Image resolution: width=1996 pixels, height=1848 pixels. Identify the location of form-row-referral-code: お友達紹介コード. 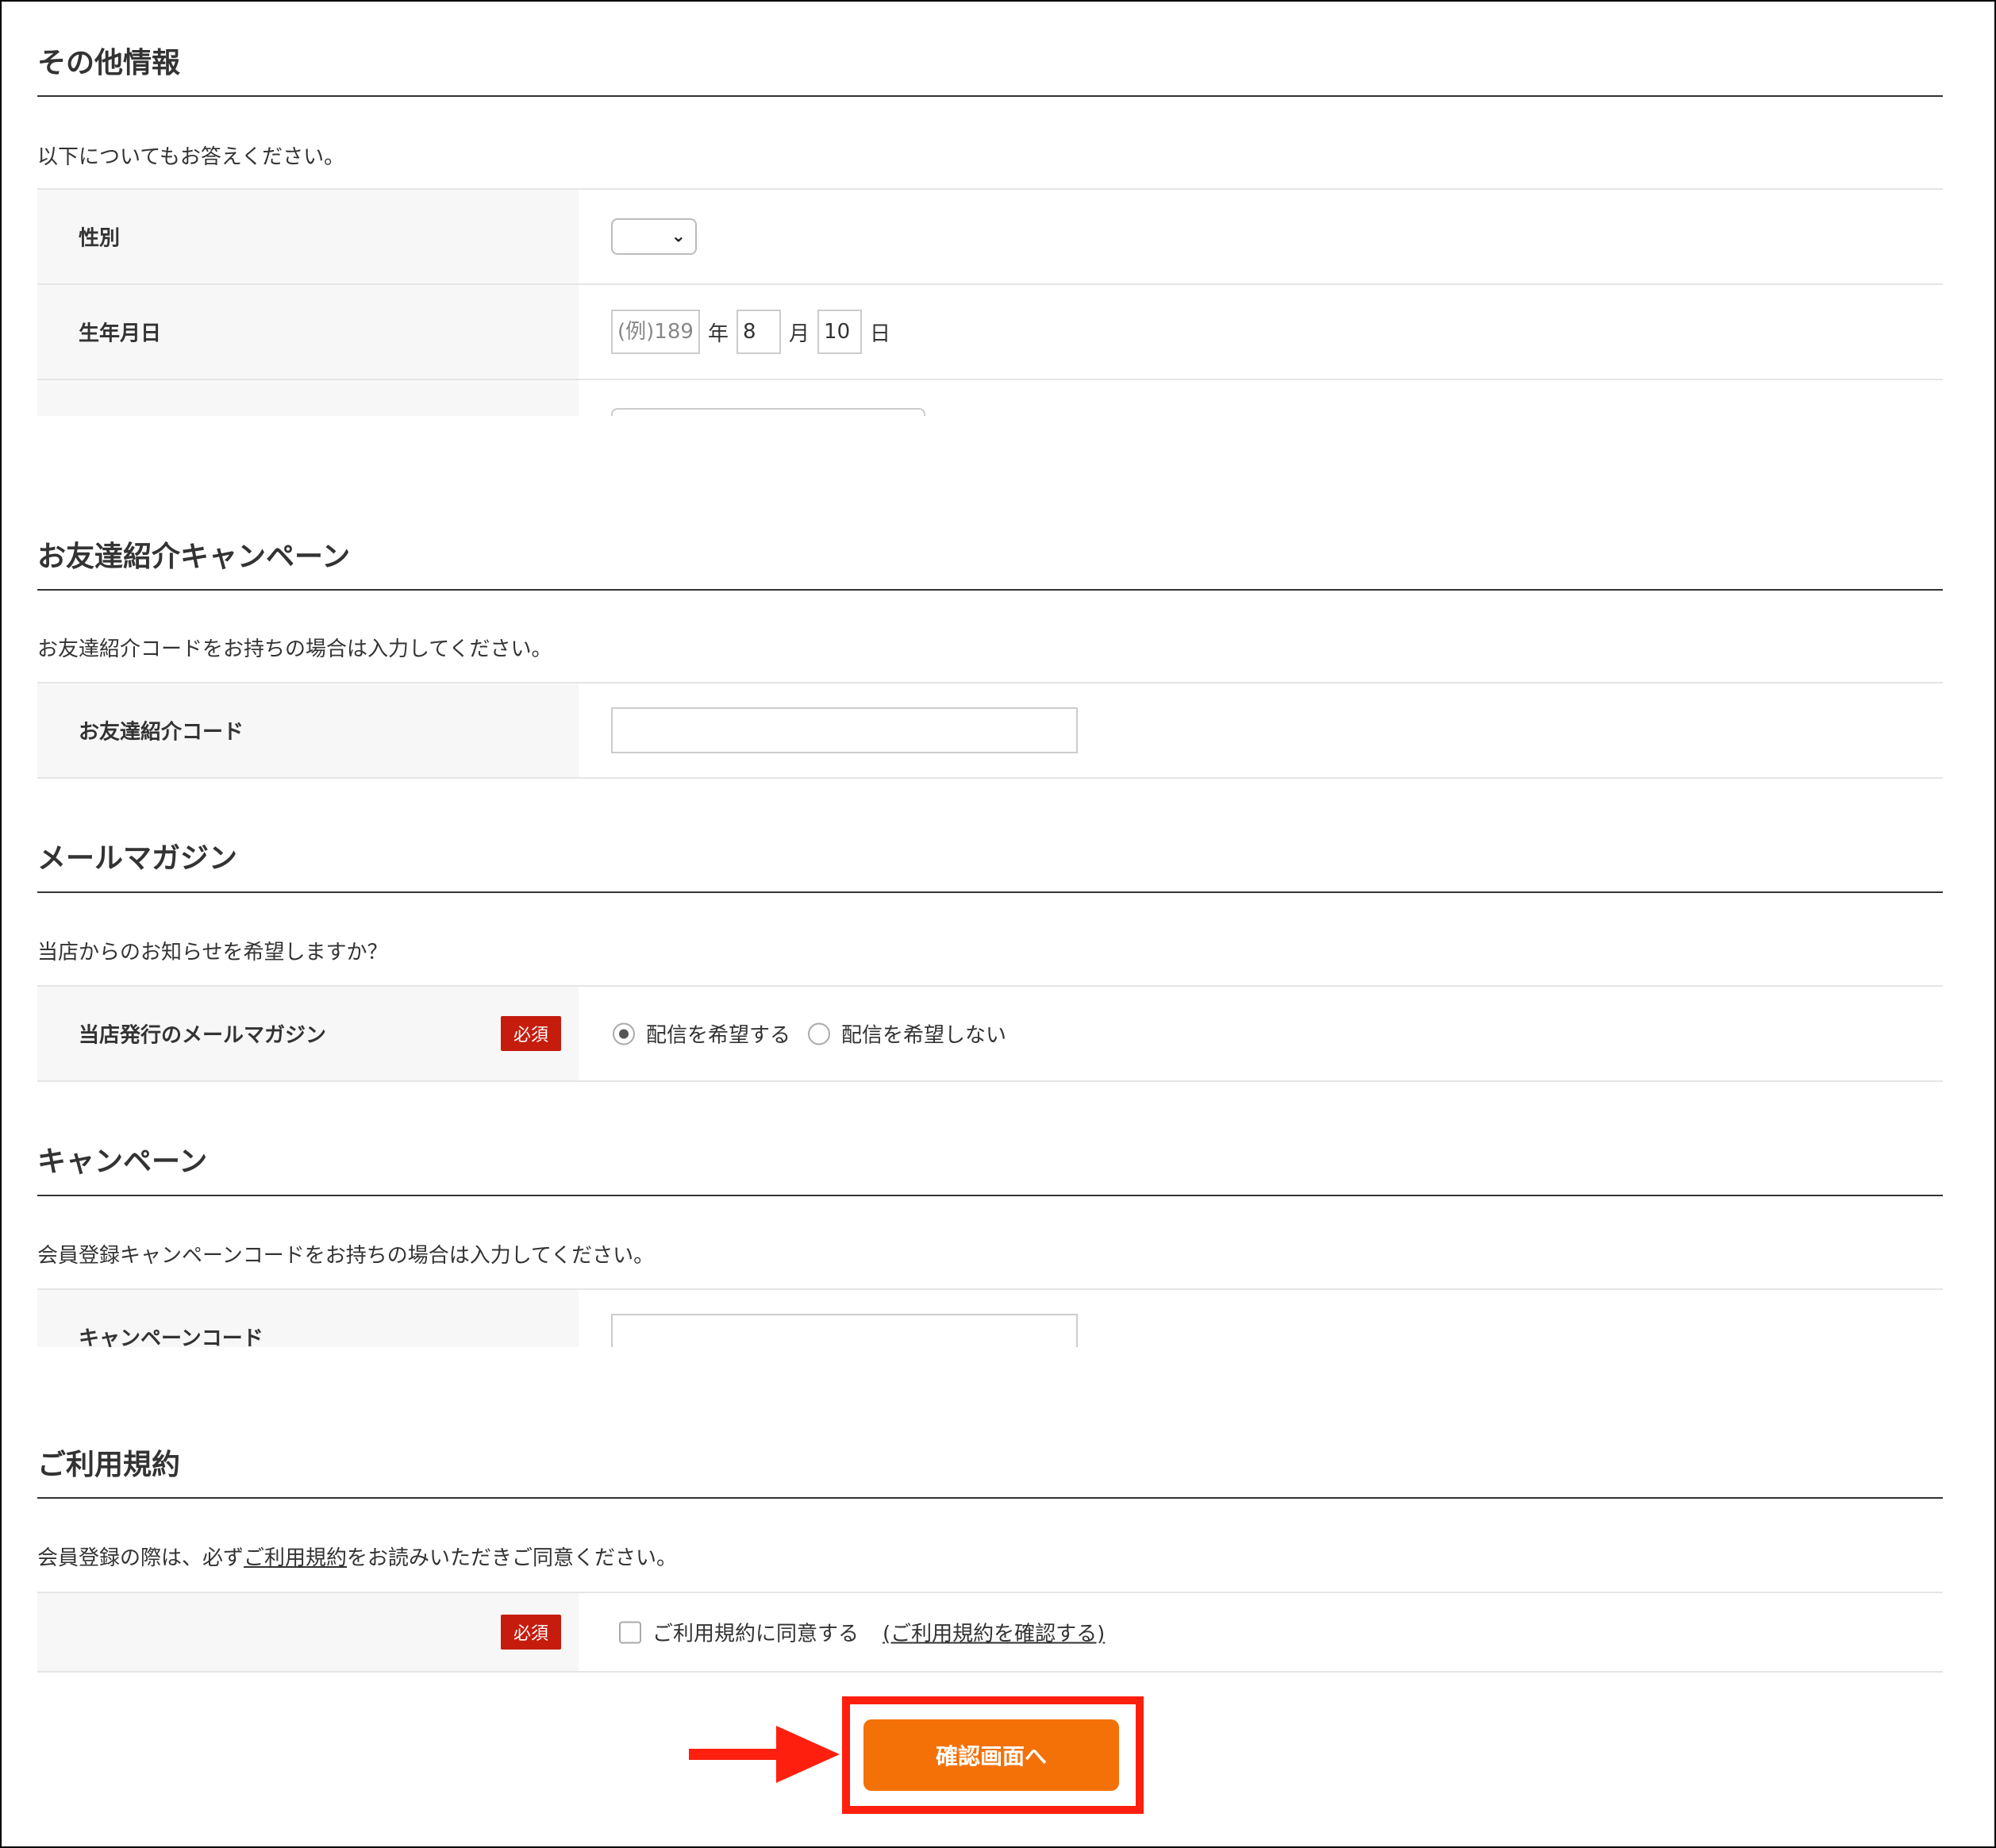
(990, 730).